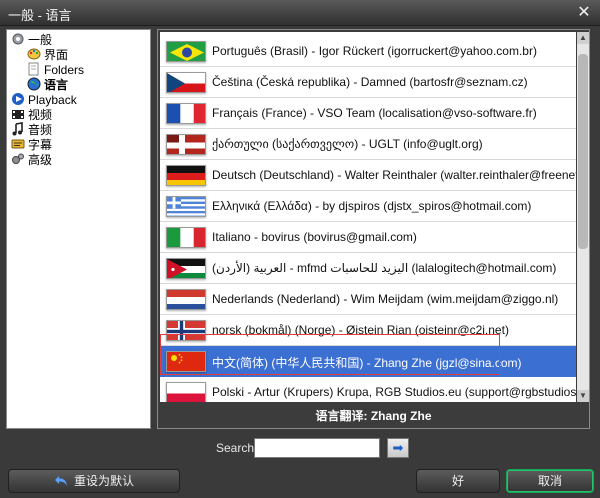 This screenshot has width=600, height=498. I want to click on window-title: 一般 - 语言, so click(40, 15).